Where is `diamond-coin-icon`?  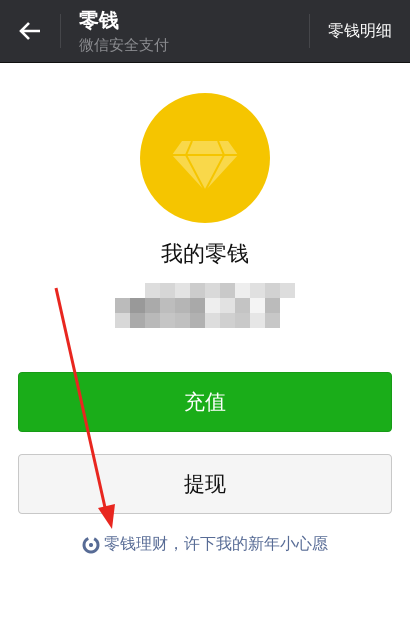 diamond-coin-icon is located at coordinates (205, 158).